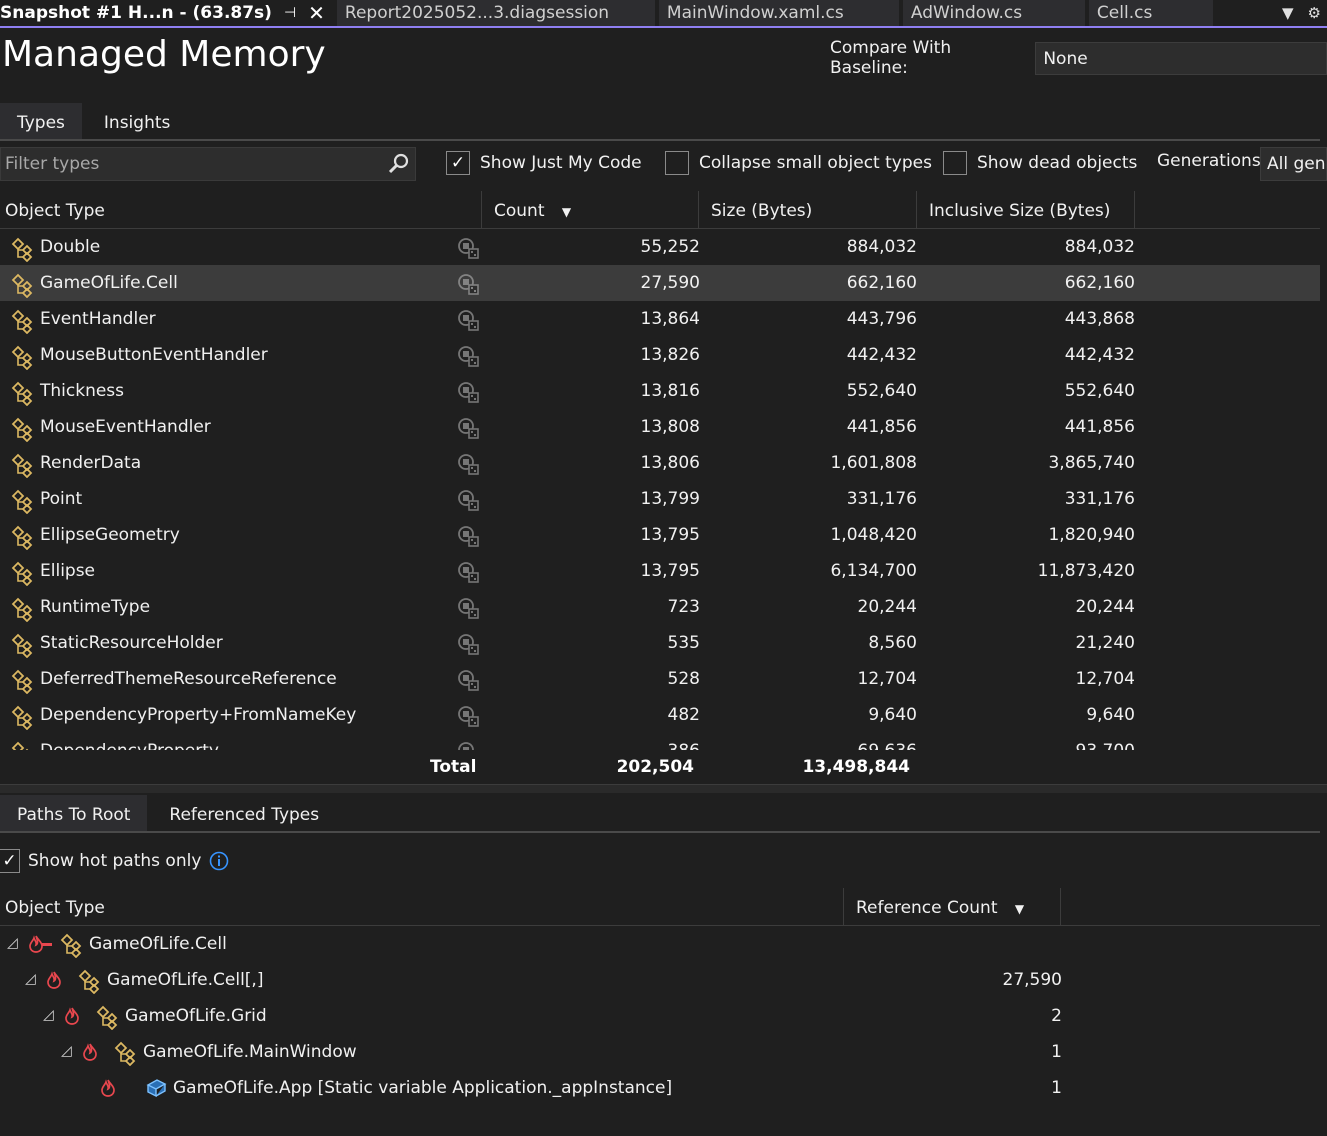 Image resolution: width=1327 pixels, height=1136 pixels. Describe the element at coordinates (1056, 1088) in the screenshot. I see `reference-count: 1` at that location.